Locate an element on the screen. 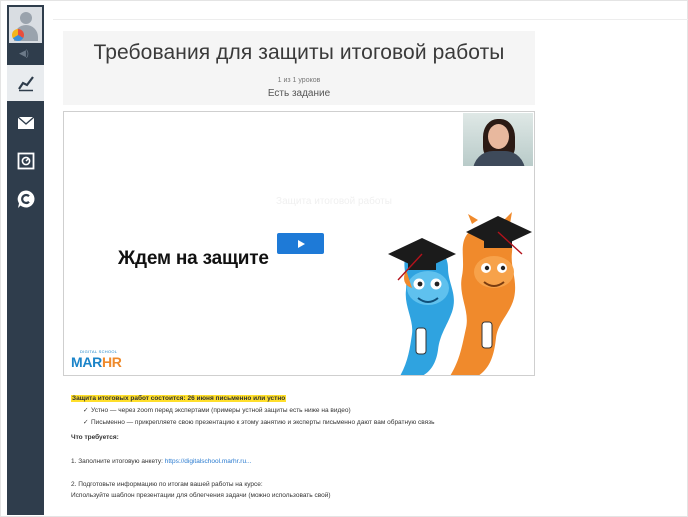  sidebar-item-stats is located at coordinates (25, 83).